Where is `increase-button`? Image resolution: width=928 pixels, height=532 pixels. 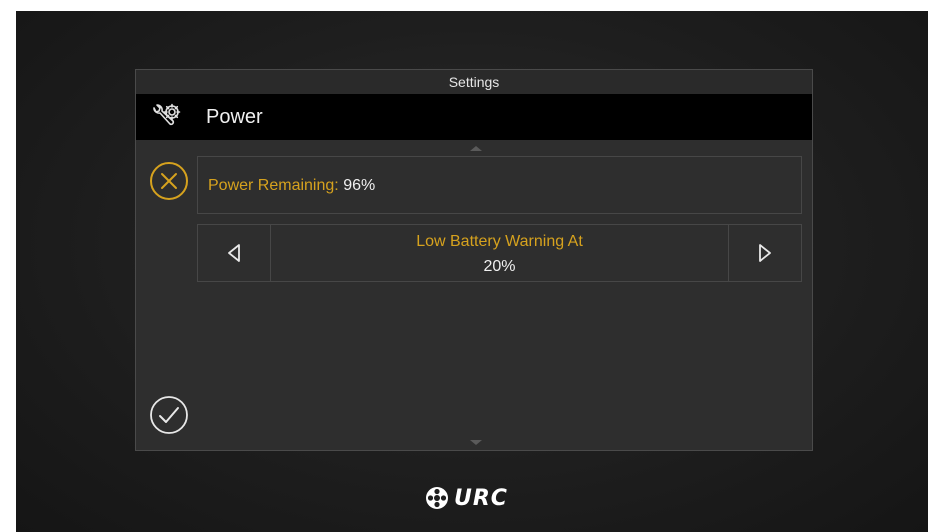 increase-button is located at coordinates (764, 253).